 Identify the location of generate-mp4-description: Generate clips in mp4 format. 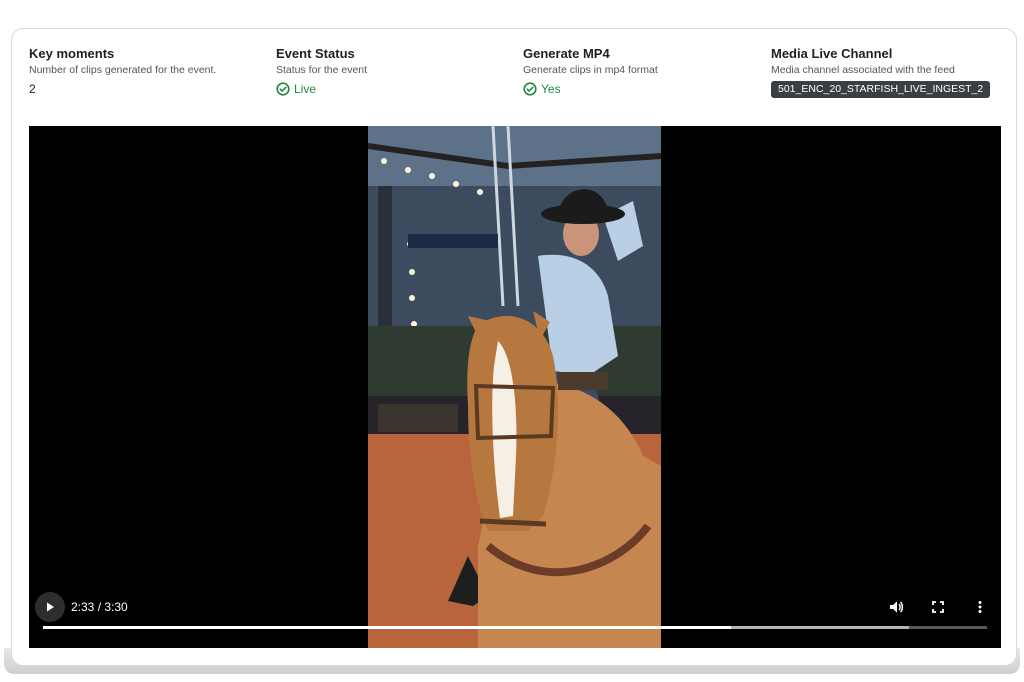
(590, 70).